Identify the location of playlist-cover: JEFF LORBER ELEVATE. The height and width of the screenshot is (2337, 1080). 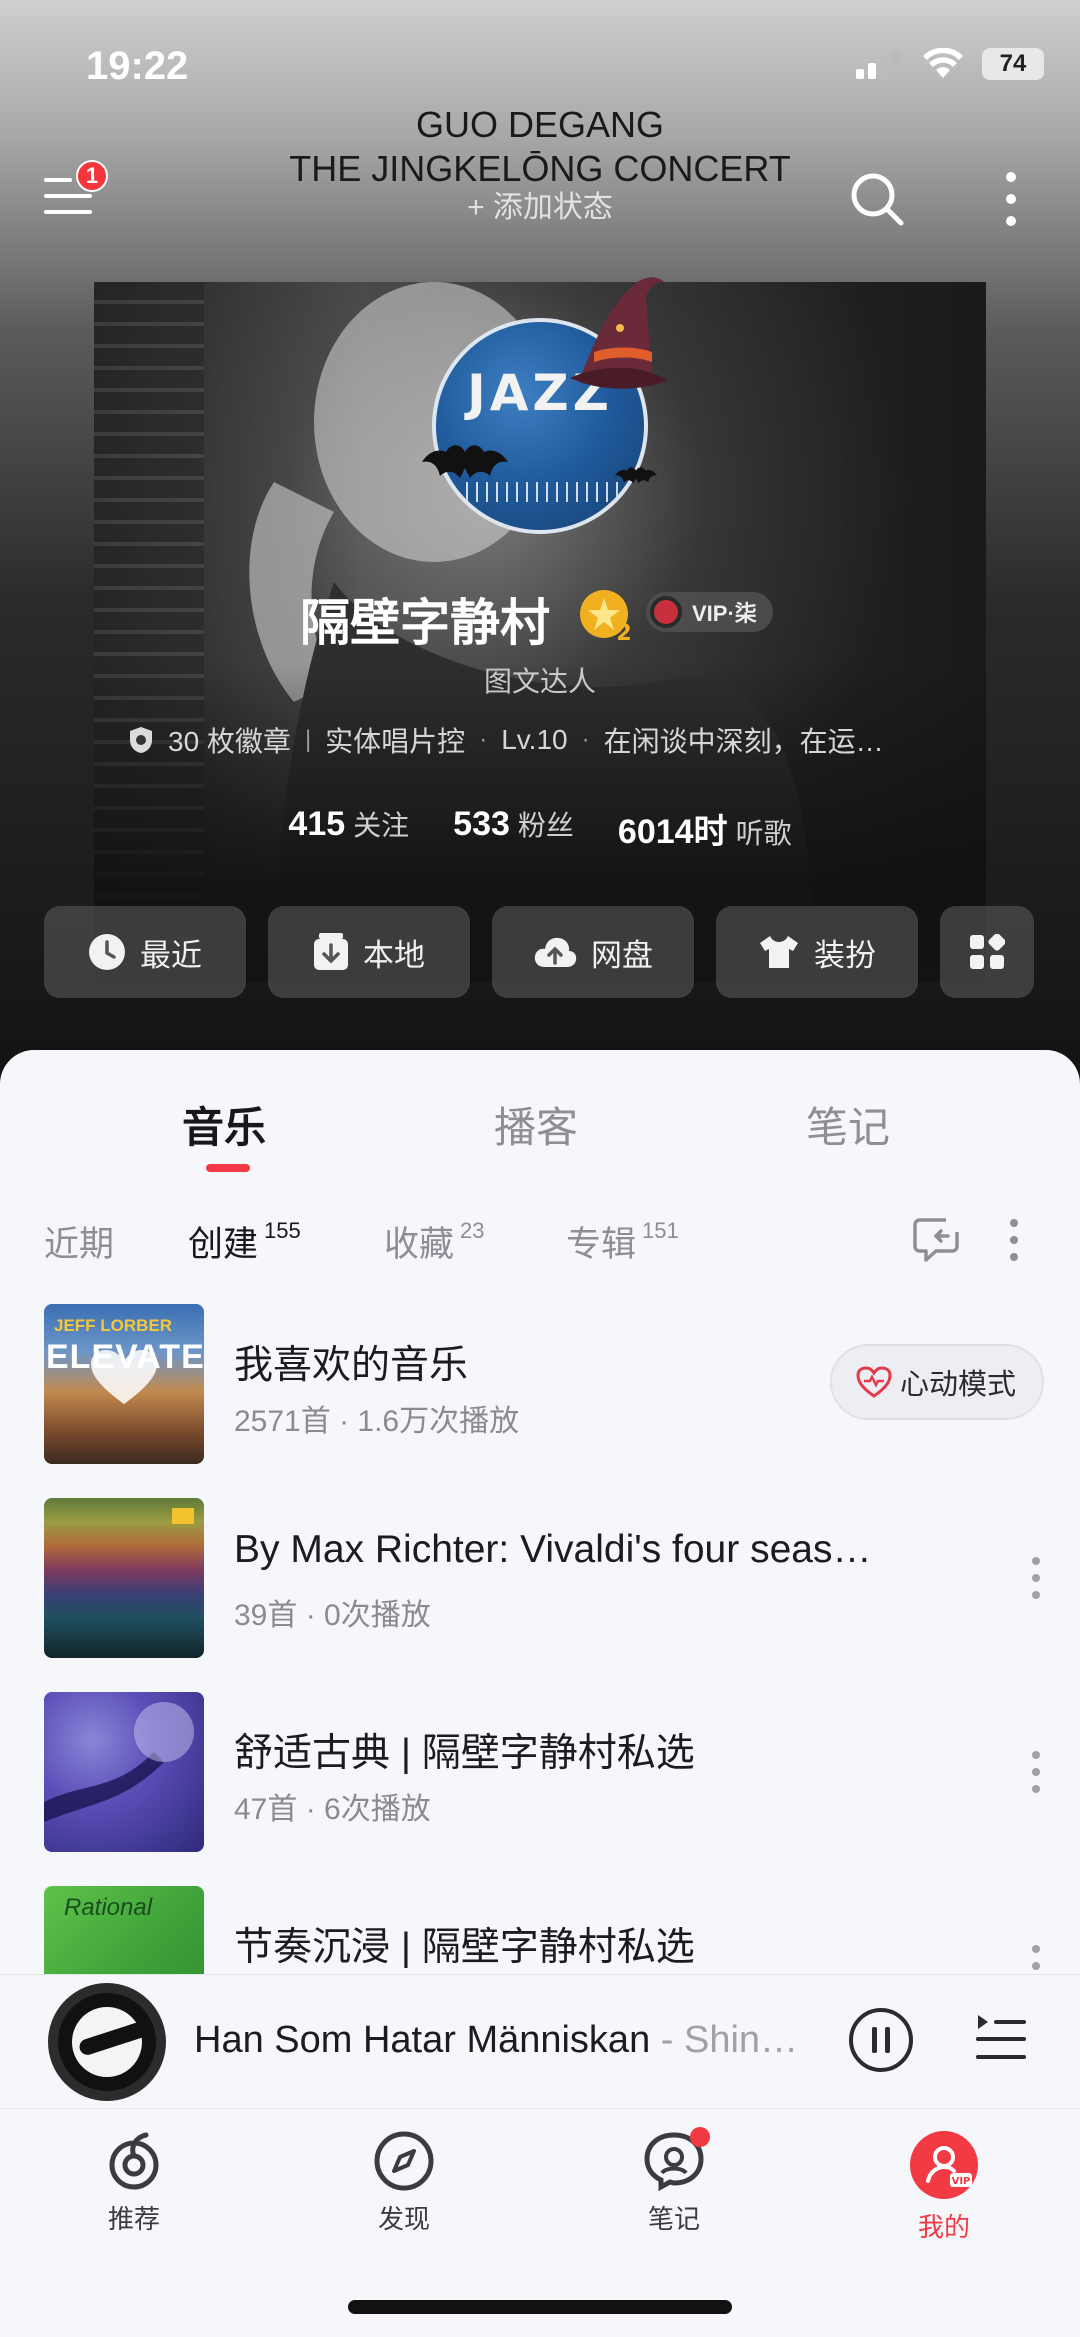
(124, 1384).